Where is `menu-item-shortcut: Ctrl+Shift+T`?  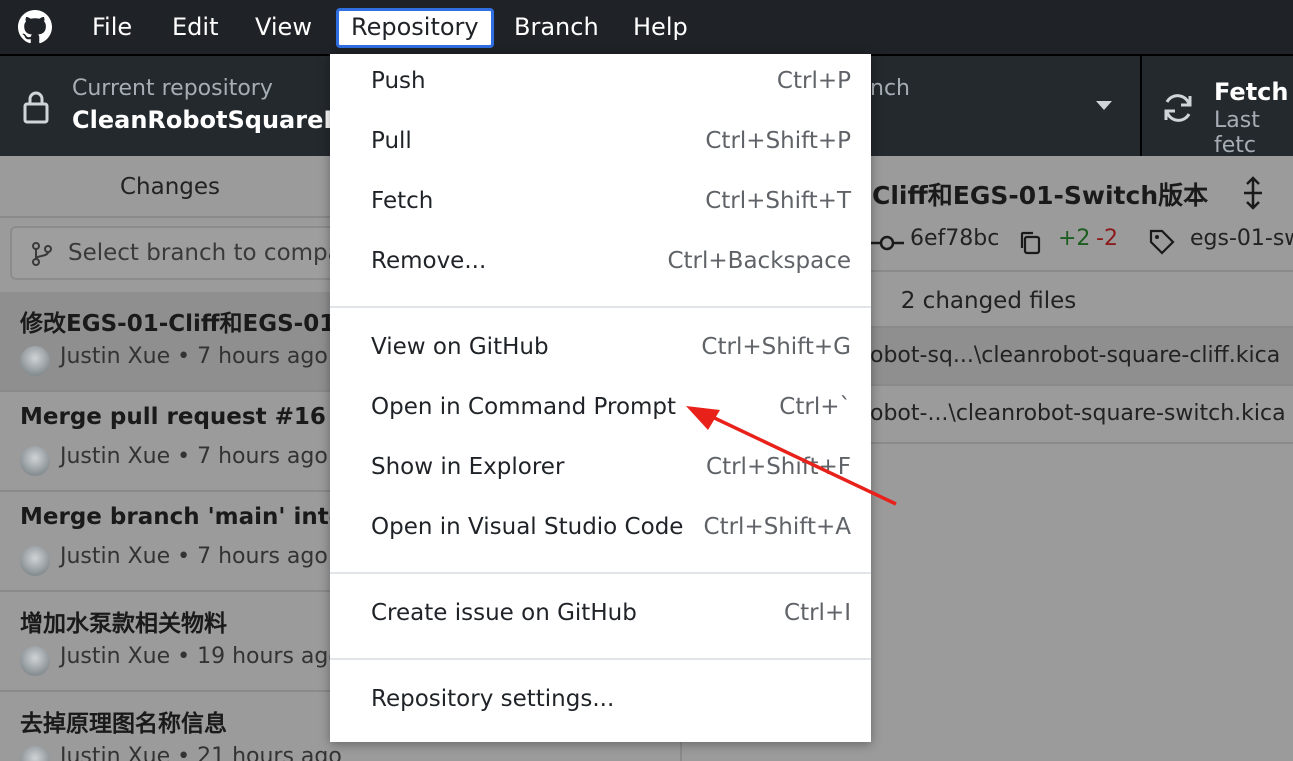 menu-item-shortcut: Ctrl+Shift+T is located at coordinates (778, 201).